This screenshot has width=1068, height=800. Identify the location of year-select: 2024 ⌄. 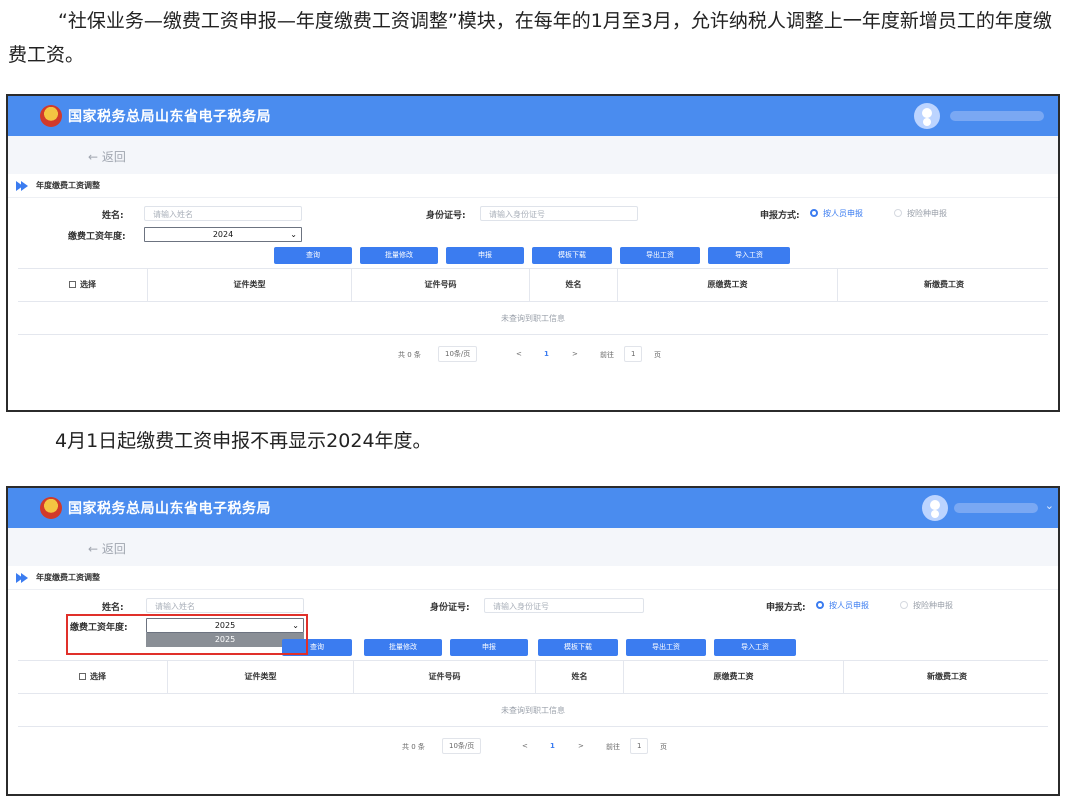
(223, 234).